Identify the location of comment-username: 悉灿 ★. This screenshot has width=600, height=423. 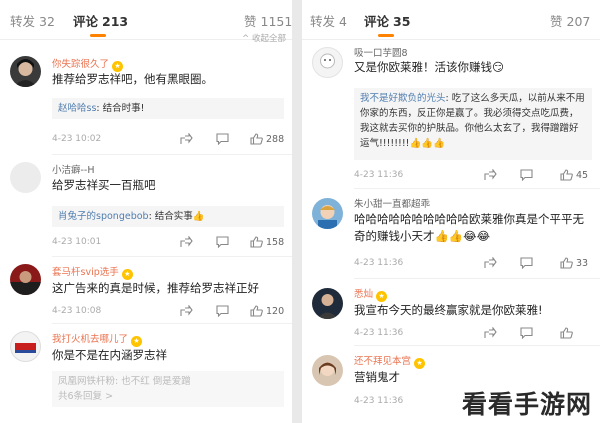
(371, 294).